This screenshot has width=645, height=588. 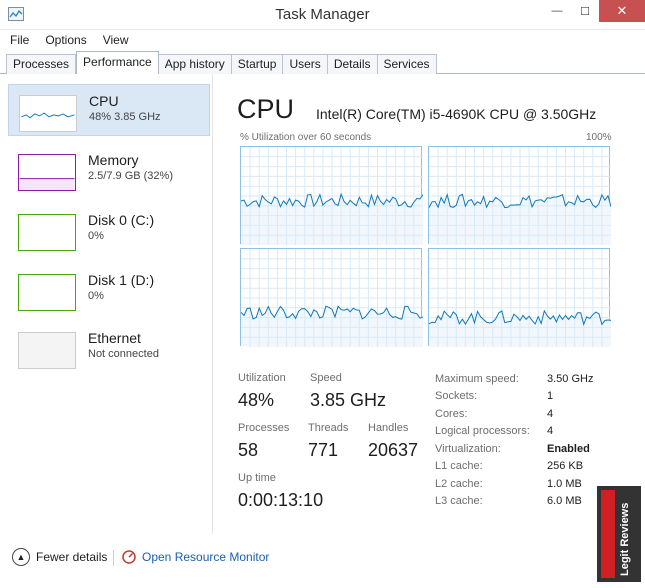 What do you see at coordinates (570, 379) in the screenshot?
I see `spec-value: 3.50 GHz` at bounding box center [570, 379].